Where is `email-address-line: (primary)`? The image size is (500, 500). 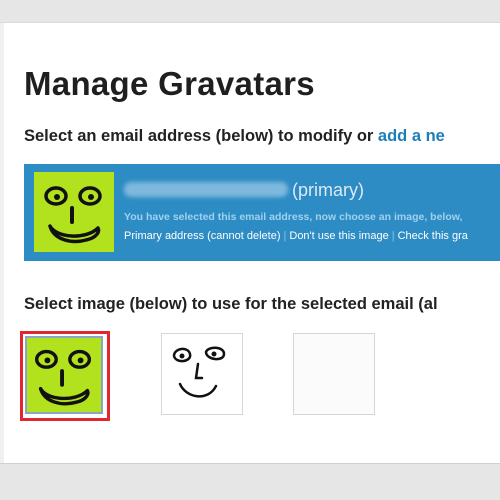
email-address-line: (primary) is located at coordinates (244, 190).